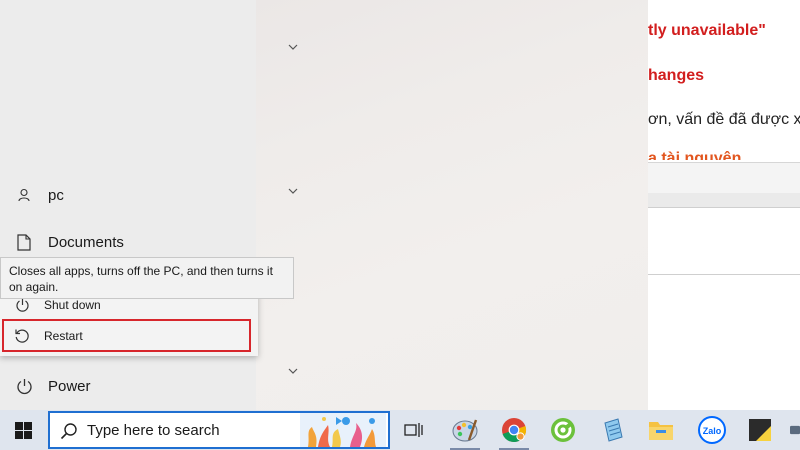 The height and width of the screenshot is (450, 800). I want to click on taskbar-search-box: Type here to search, so click(219, 430).